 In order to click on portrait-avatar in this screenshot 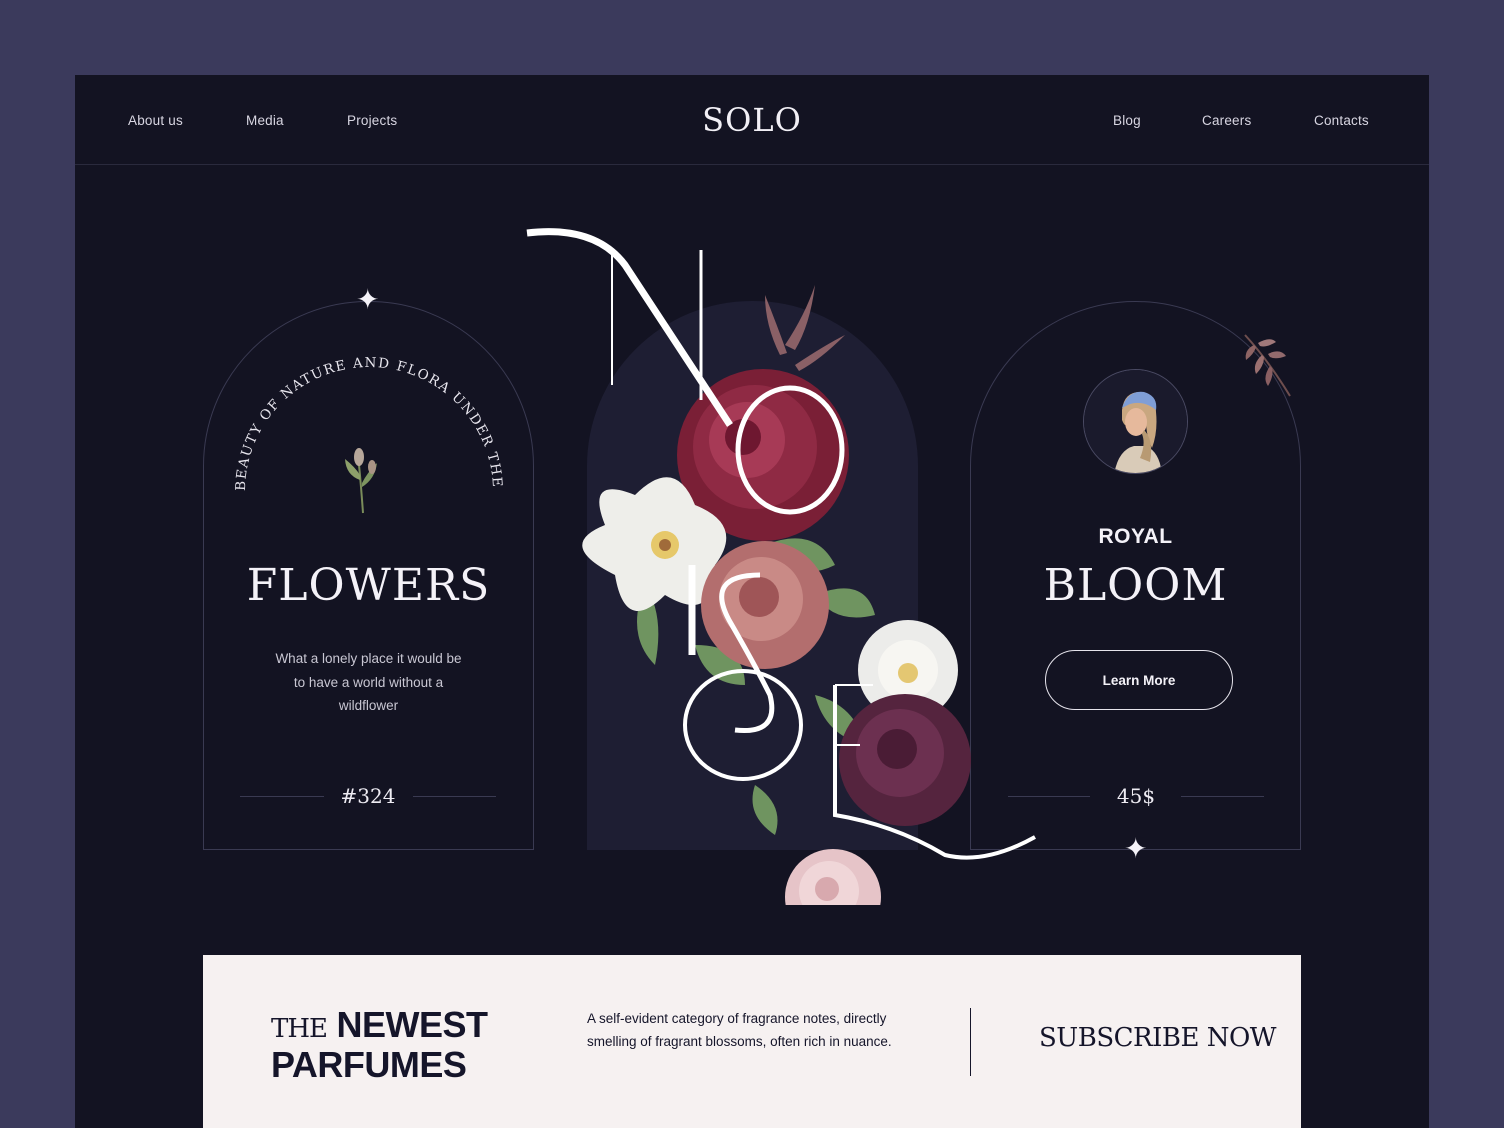, I will do `click(1135, 421)`.